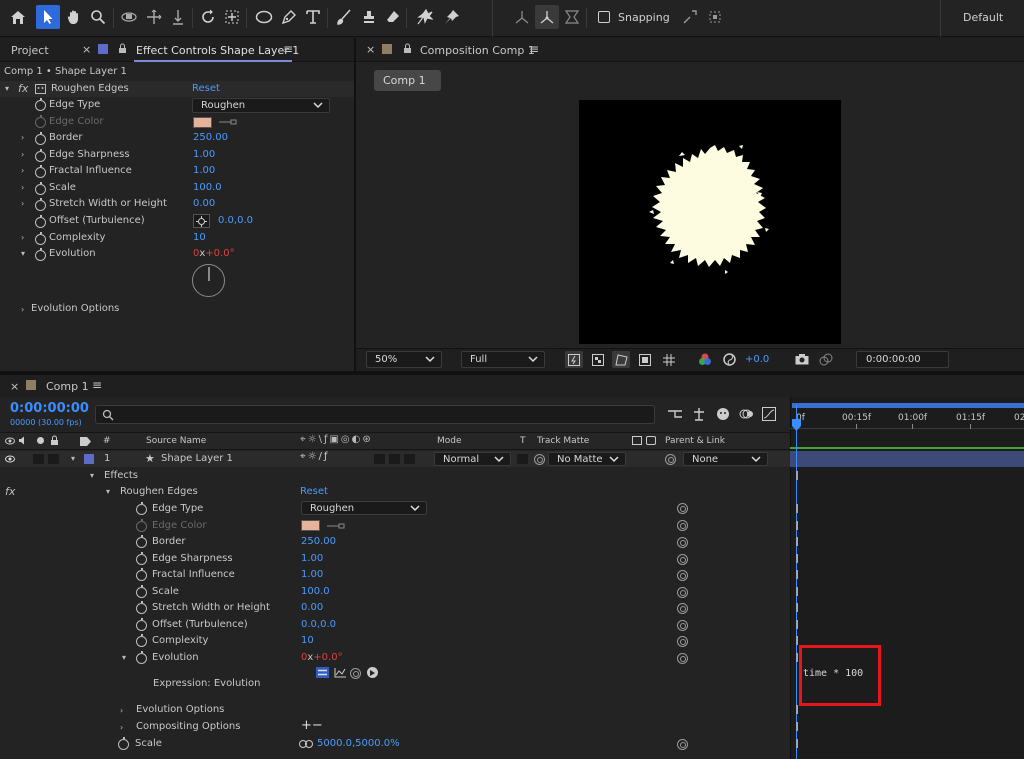  What do you see at coordinates (375, 414) in the screenshot?
I see `timeline-search-input` at bounding box center [375, 414].